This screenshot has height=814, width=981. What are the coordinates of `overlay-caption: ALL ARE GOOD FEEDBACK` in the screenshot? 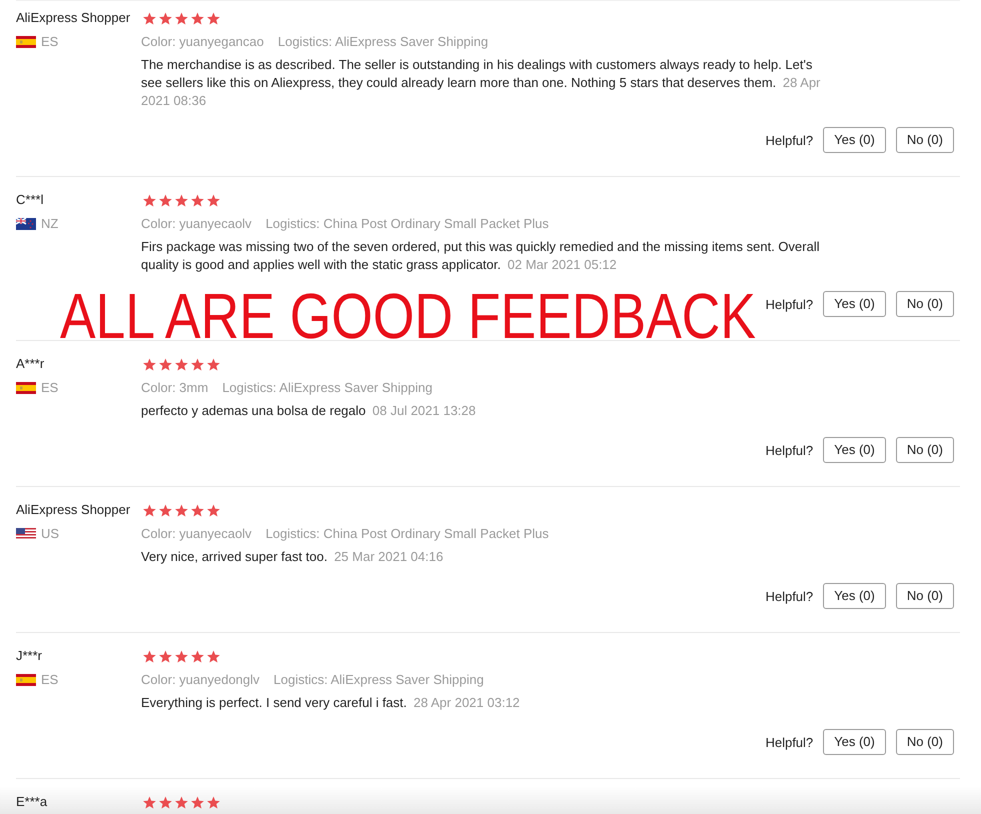 It's located at (408, 316).